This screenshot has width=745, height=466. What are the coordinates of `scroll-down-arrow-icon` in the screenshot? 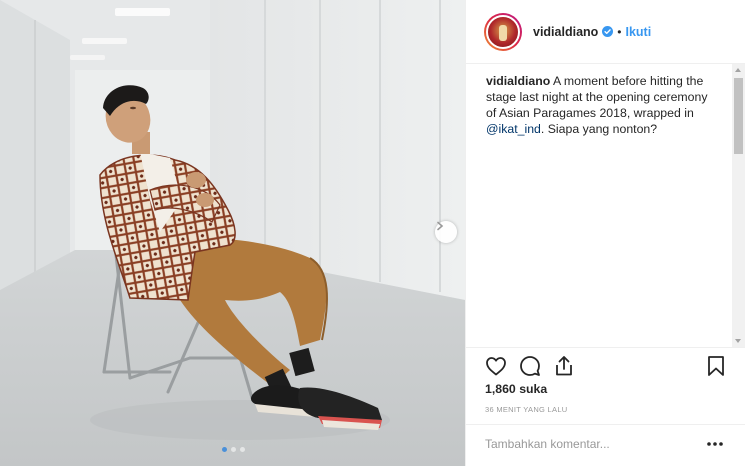 It's located at (738, 341).